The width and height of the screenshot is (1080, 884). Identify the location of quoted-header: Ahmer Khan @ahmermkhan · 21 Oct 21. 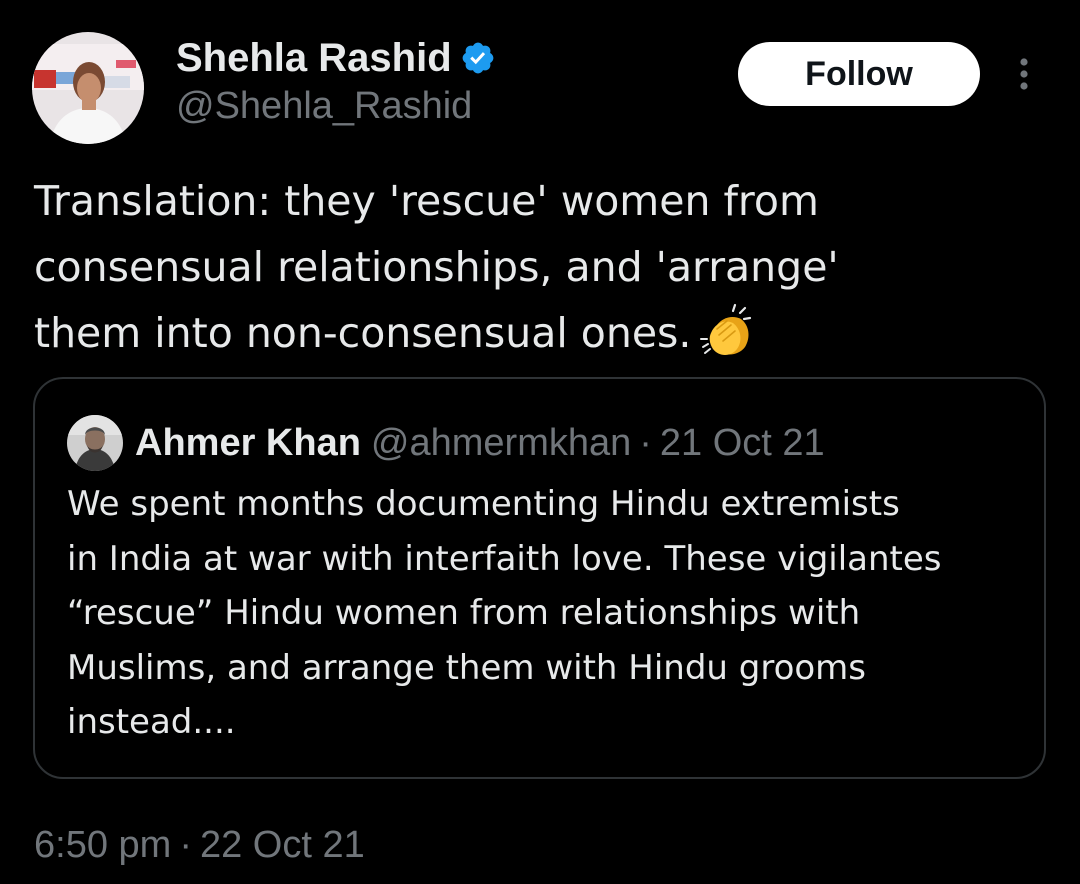
(480, 443).